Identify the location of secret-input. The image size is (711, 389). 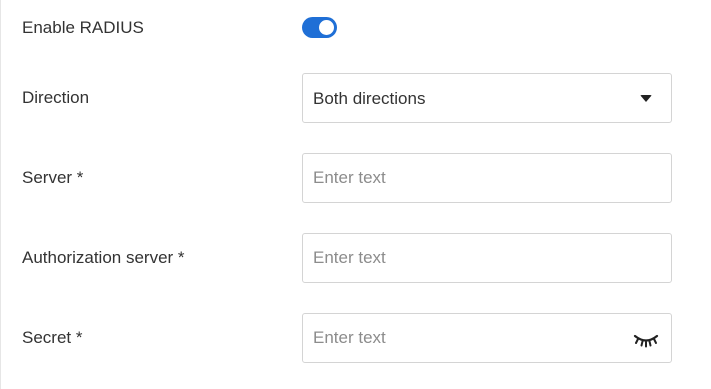
(487, 338).